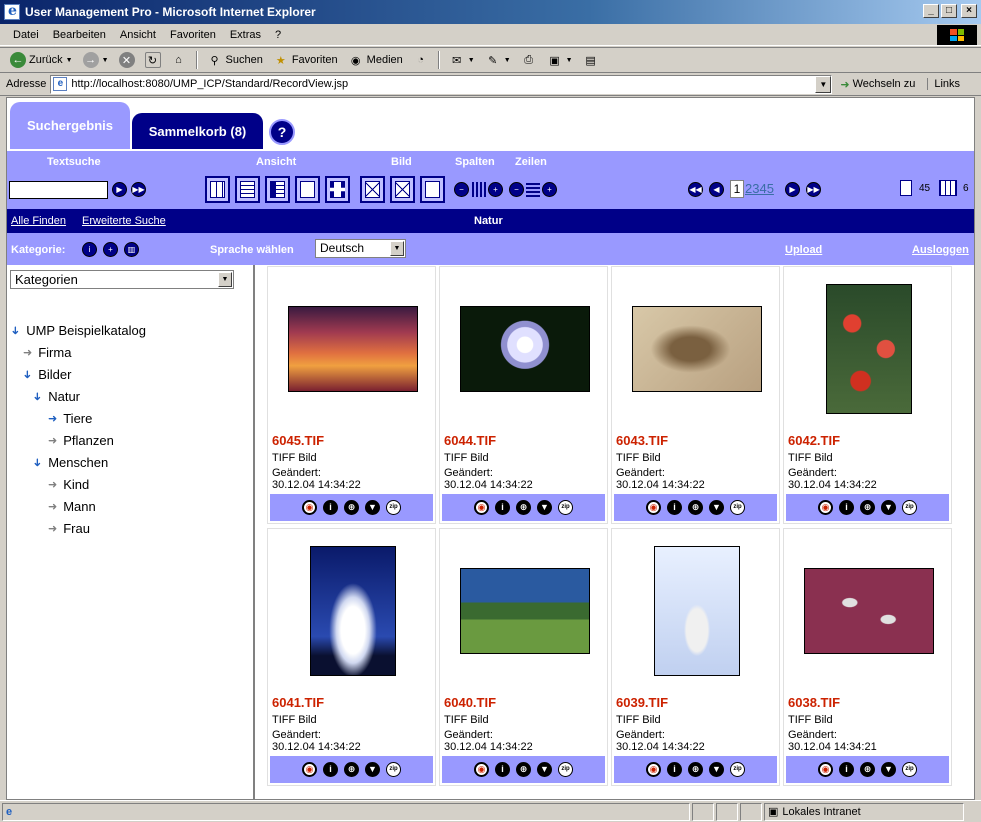 The height and width of the screenshot is (822, 981). I want to click on tree-item: ➜ Natur, so click(55, 396).